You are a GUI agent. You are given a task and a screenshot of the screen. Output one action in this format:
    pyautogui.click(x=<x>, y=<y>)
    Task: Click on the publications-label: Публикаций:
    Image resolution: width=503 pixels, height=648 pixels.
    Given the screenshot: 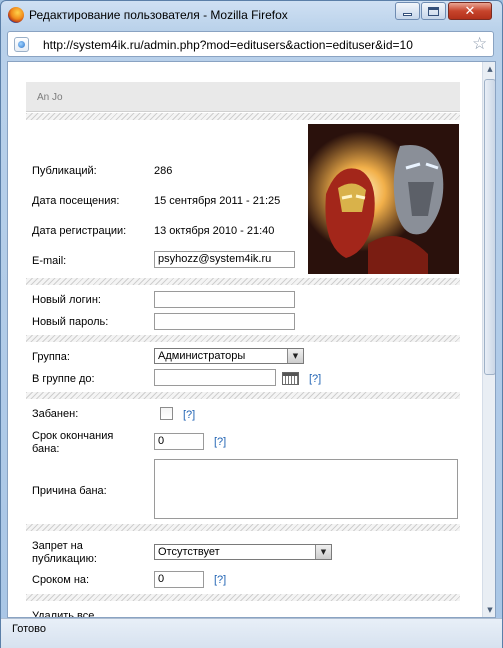 What is the action you would take?
    pyautogui.click(x=64, y=171)
    